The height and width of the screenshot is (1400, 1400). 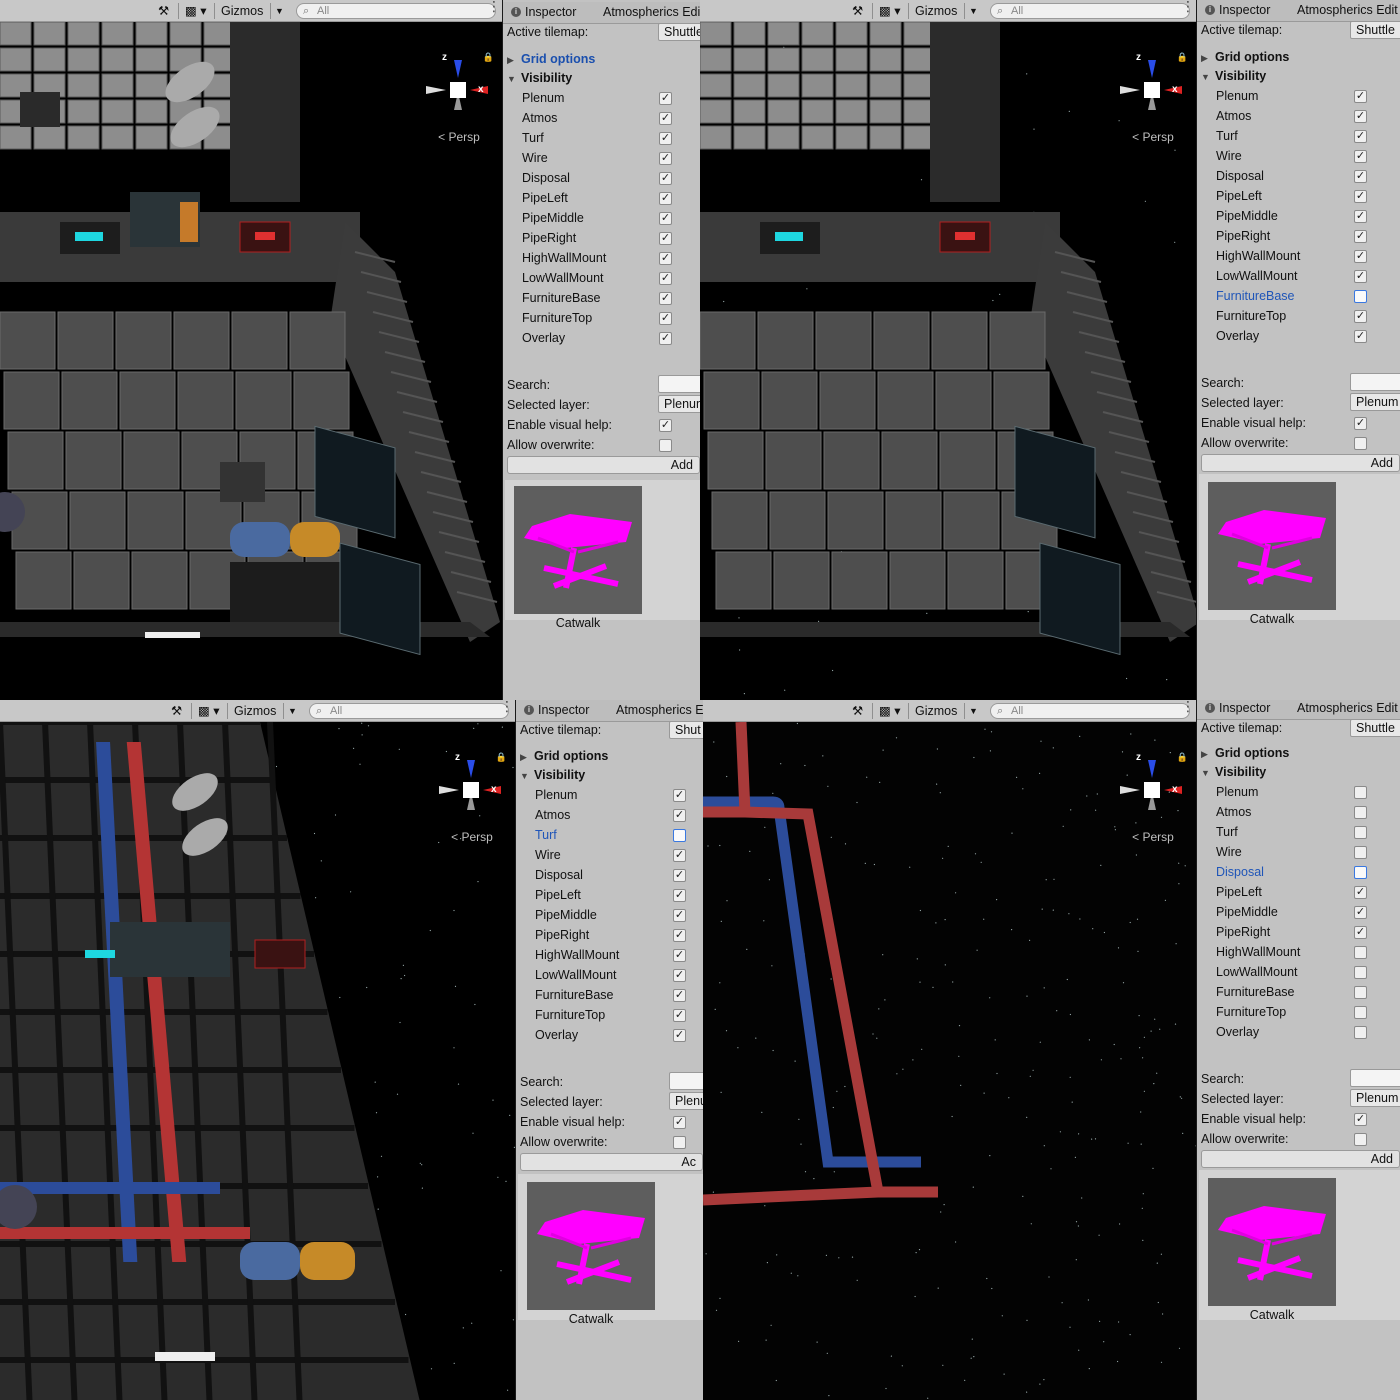 I want to click on add-button: Add, so click(x=1300, y=463).